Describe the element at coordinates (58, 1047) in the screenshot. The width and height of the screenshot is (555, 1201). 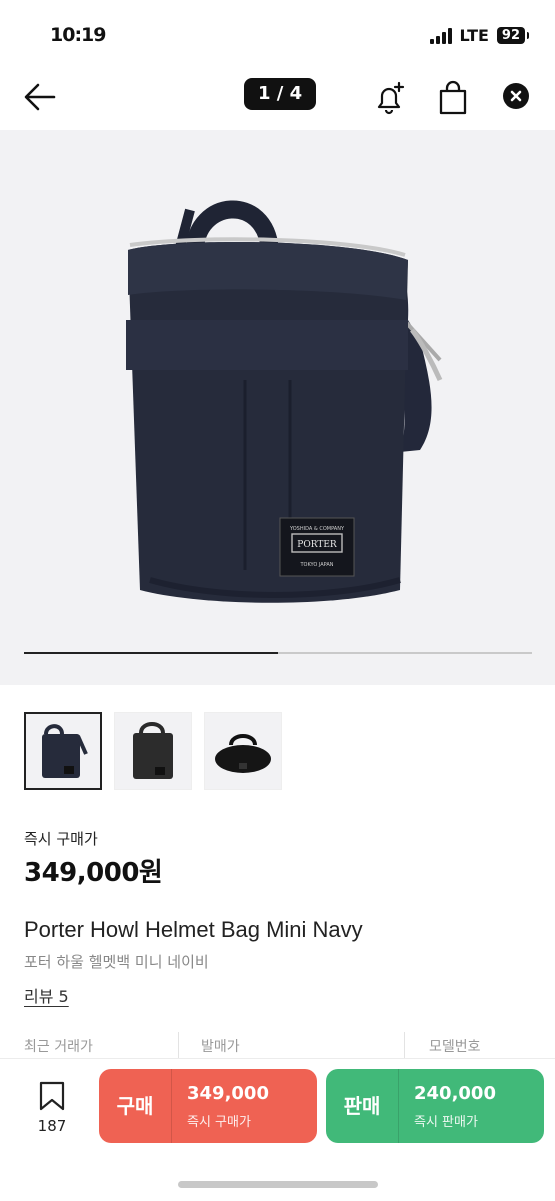
I see `recent-trade-label: 최근 거래가` at that location.